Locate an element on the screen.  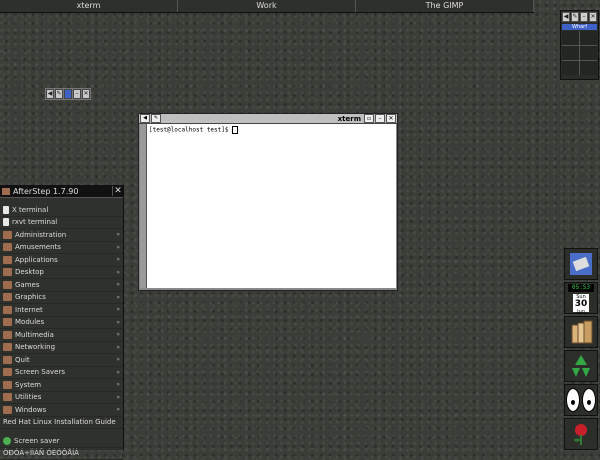
pager-left-icon: ◀ is located at coordinates (566, 17).